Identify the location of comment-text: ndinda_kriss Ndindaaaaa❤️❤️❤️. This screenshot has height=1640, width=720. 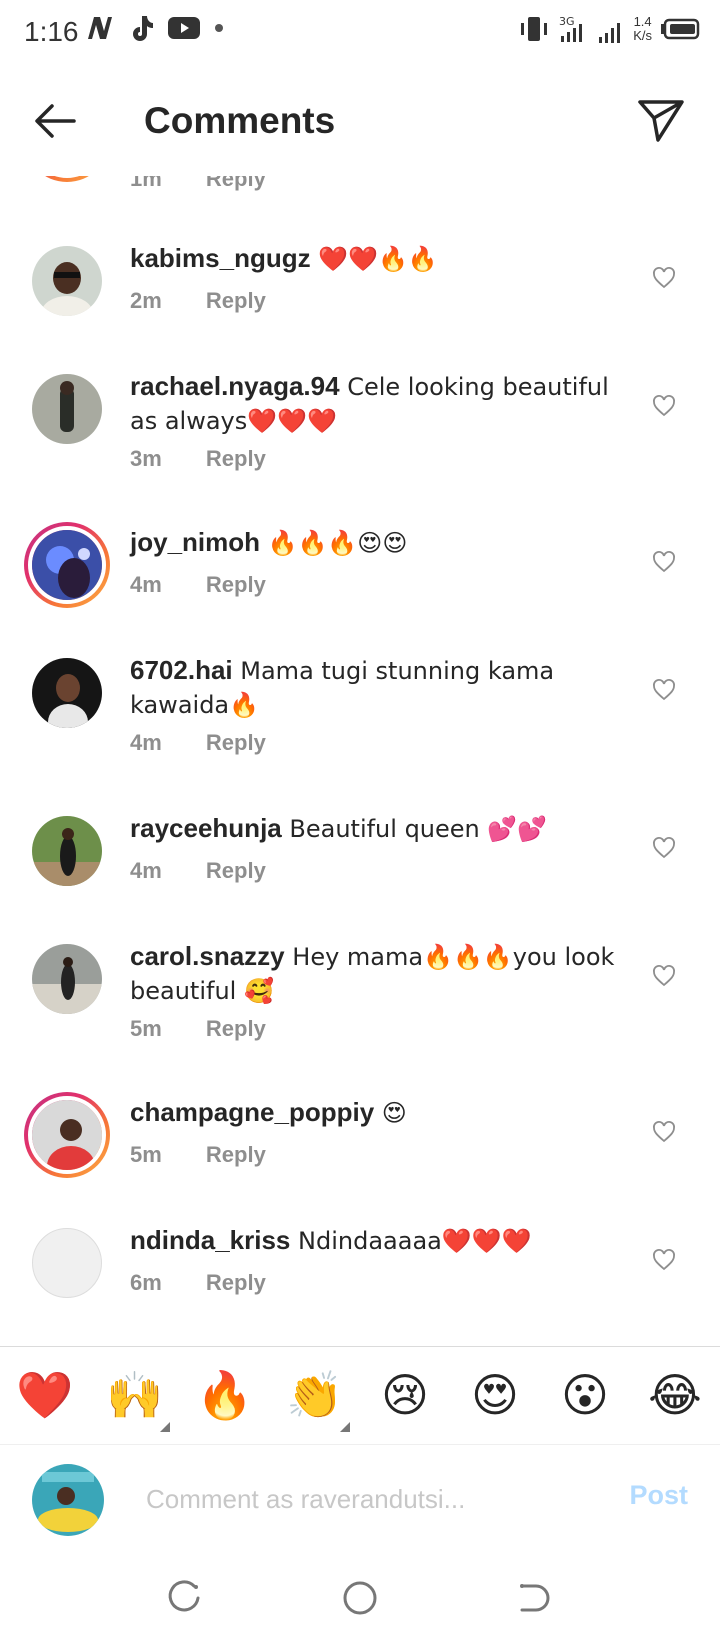
(380, 1241).